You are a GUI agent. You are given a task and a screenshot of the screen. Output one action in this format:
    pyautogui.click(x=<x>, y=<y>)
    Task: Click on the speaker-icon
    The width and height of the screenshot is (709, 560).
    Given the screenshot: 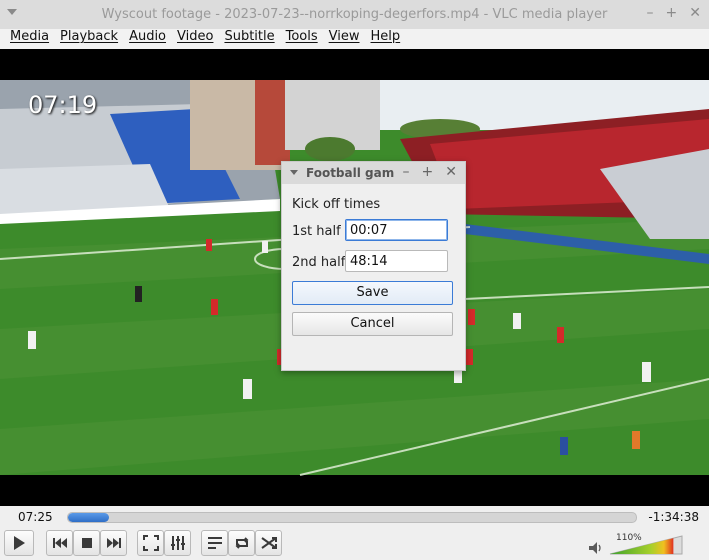 What is the action you would take?
    pyautogui.click(x=595, y=548)
    